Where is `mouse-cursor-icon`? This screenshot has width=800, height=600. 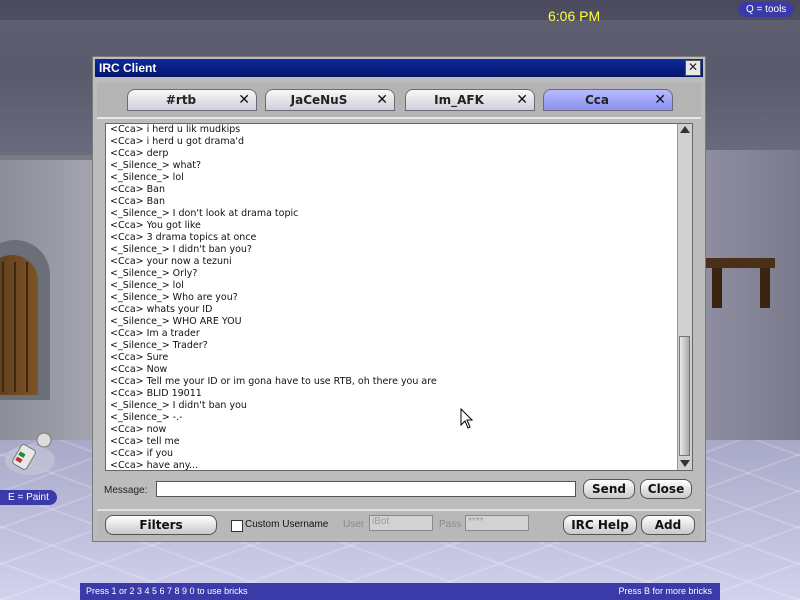 mouse-cursor-icon is located at coordinates (467, 418).